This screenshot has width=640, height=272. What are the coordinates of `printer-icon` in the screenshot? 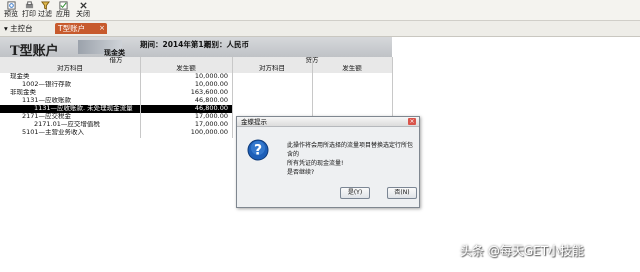 It's located at (29, 5).